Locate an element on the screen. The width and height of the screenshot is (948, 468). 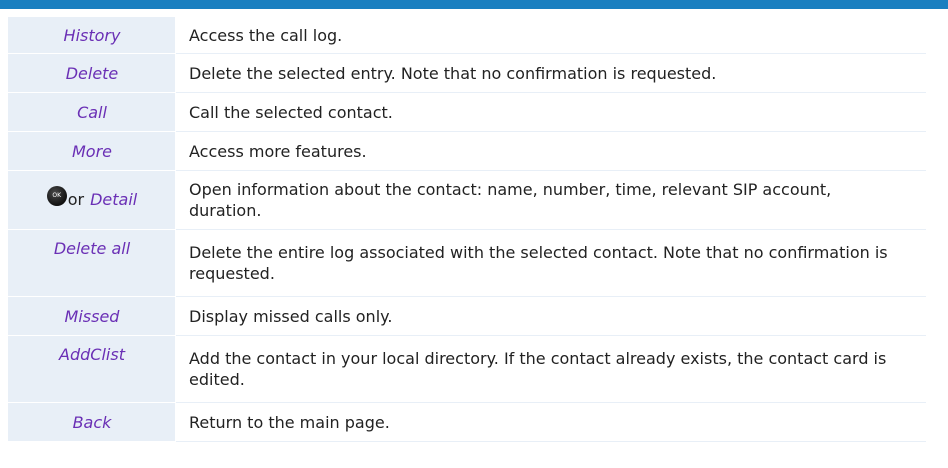
section-header-band is located at coordinates (474, 4).